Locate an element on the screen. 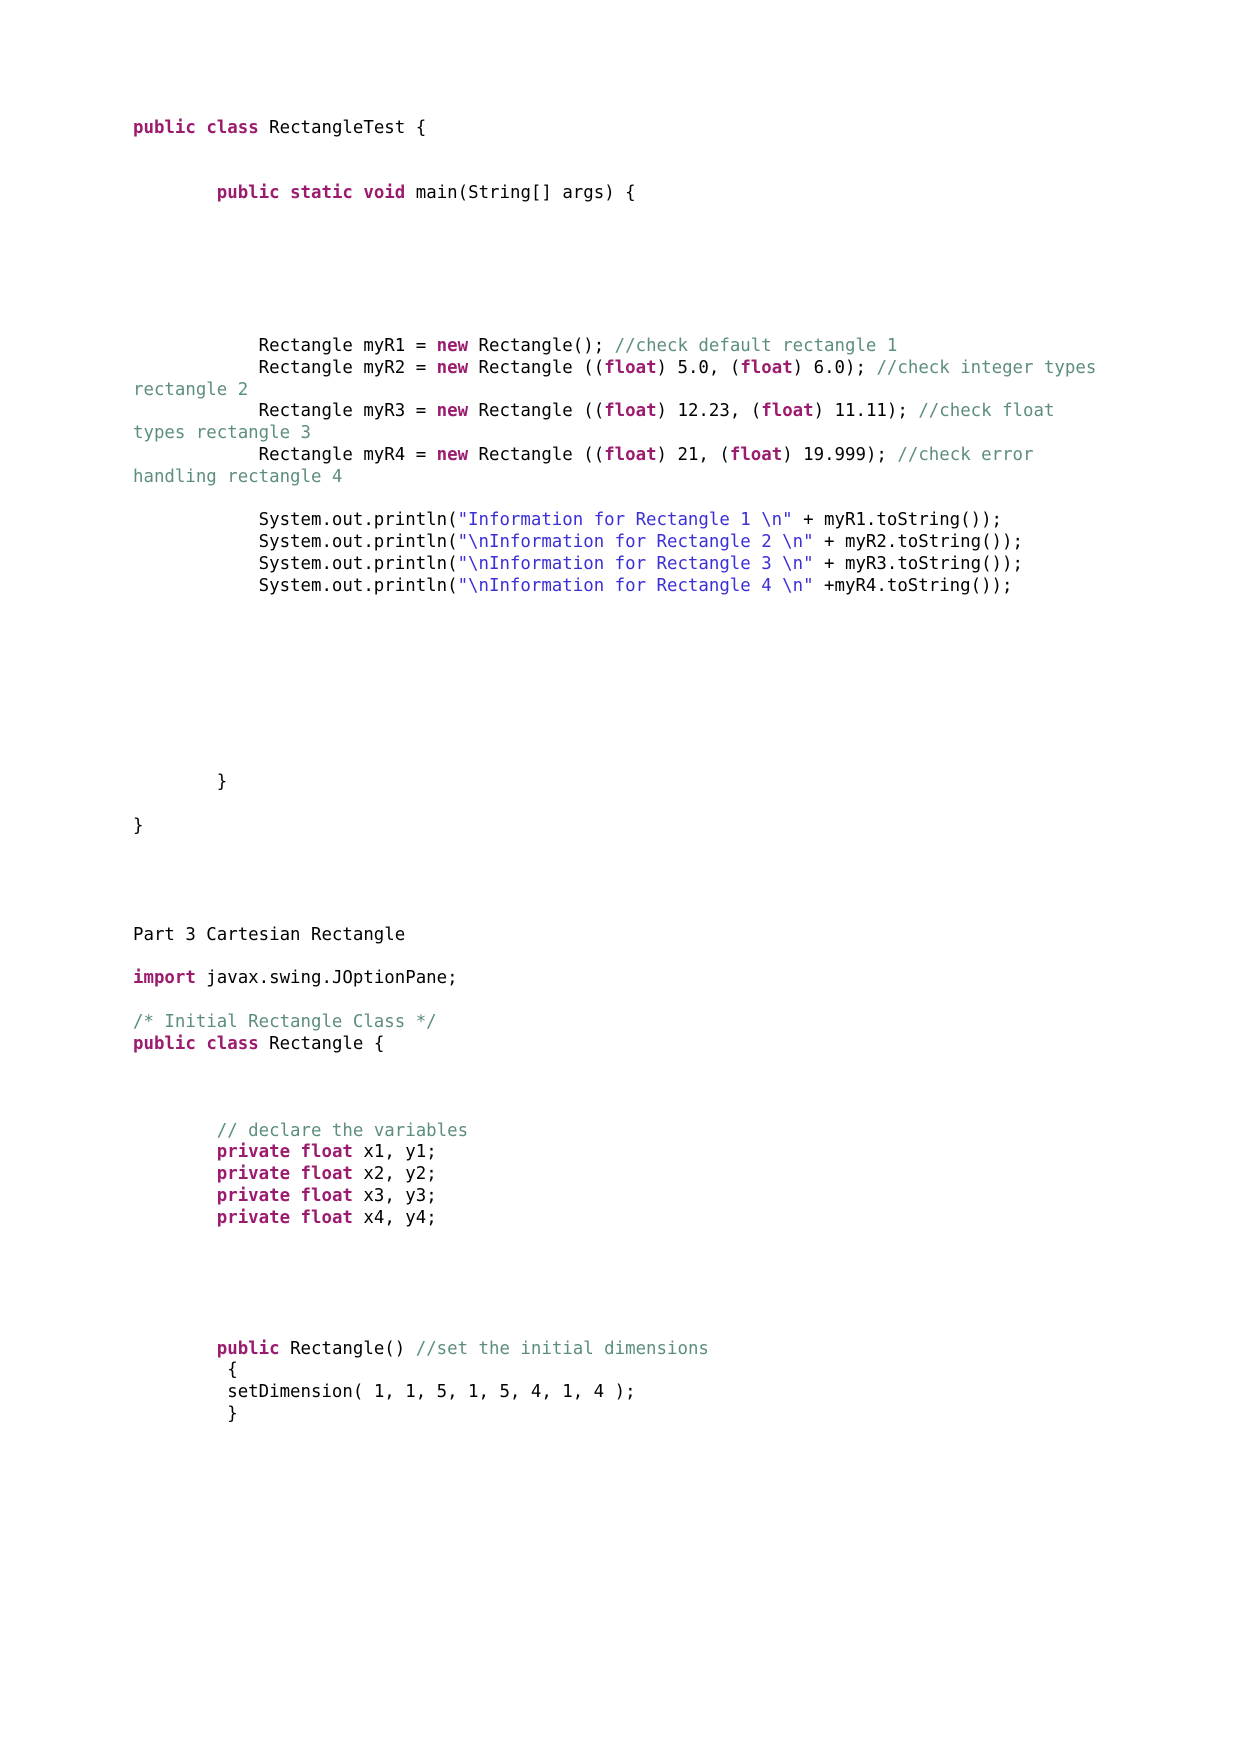  class-name-text: RectangleTest { is located at coordinates (342, 128).